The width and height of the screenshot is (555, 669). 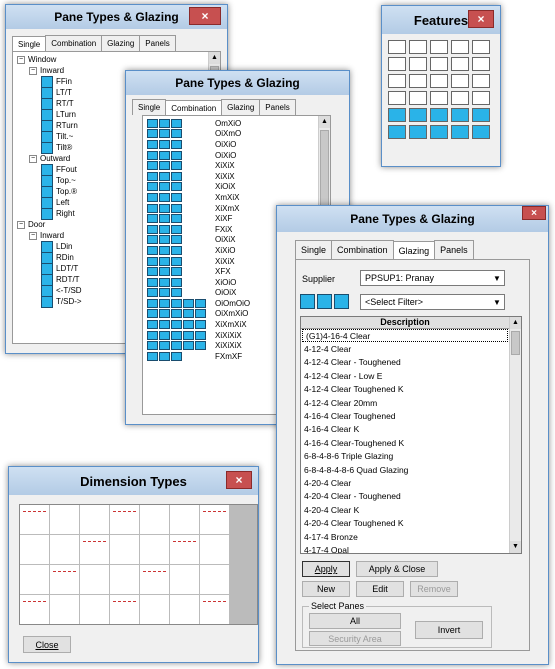 I want to click on scroll-down-icon: ▼, so click(x=515, y=547).